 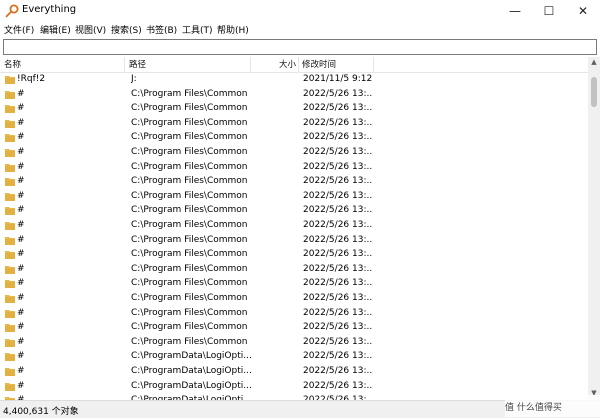 I want to click on maximize-button: ☐, so click(x=549, y=11).